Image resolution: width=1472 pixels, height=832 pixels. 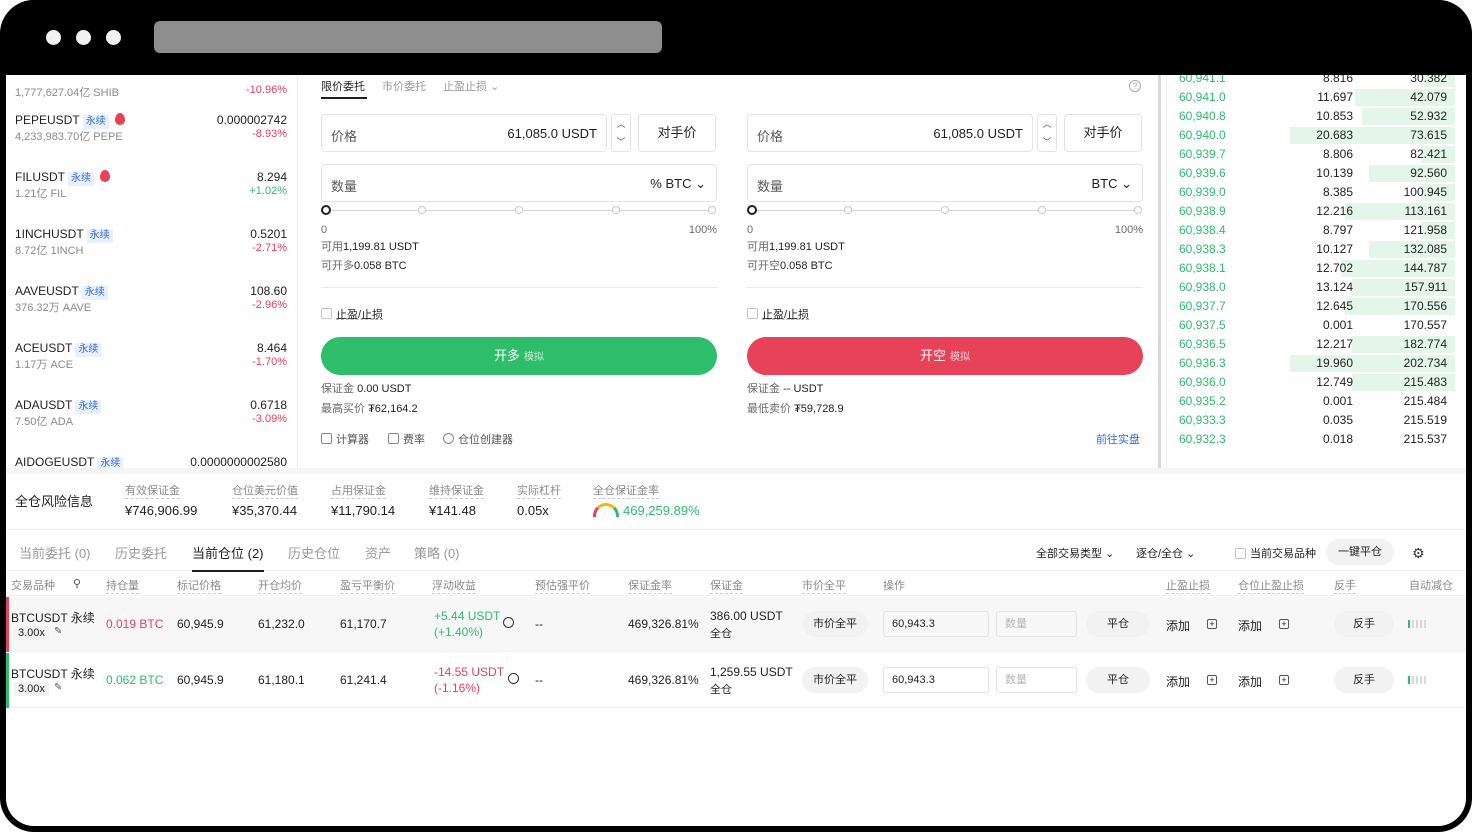 I want to click on trade-type-filter: 全部交易类型 ⌄, so click(x=1075, y=553).